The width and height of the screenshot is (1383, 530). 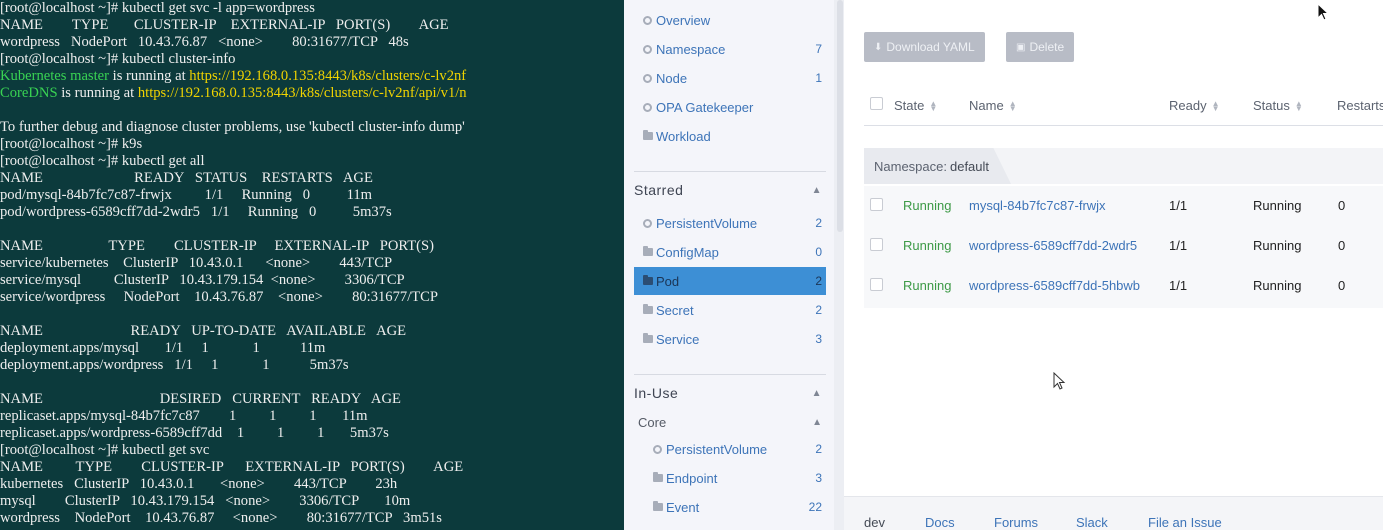 What do you see at coordinates (1054, 285) in the screenshot?
I see `pod-name-link: wordpress-6589cff7dd-5hbwb` at bounding box center [1054, 285].